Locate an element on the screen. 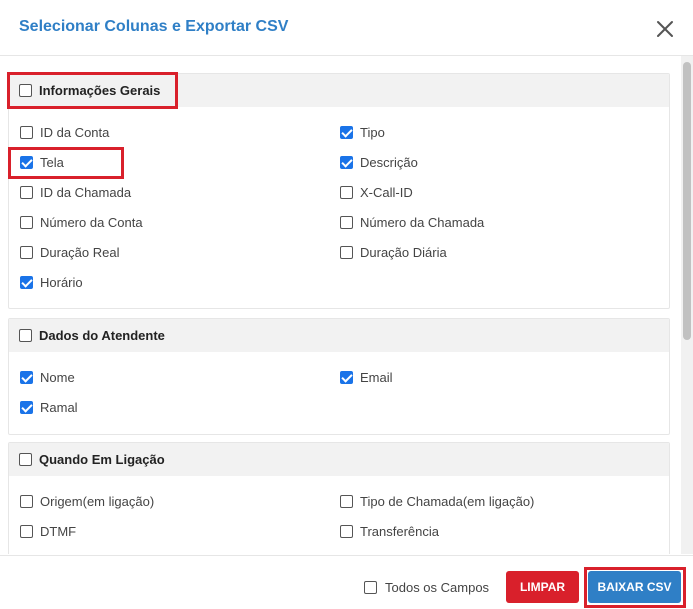 Image resolution: width=693 pixels, height=609 pixels. label-x-call-id: X-Call-ID is located at coordinates (386, 192).